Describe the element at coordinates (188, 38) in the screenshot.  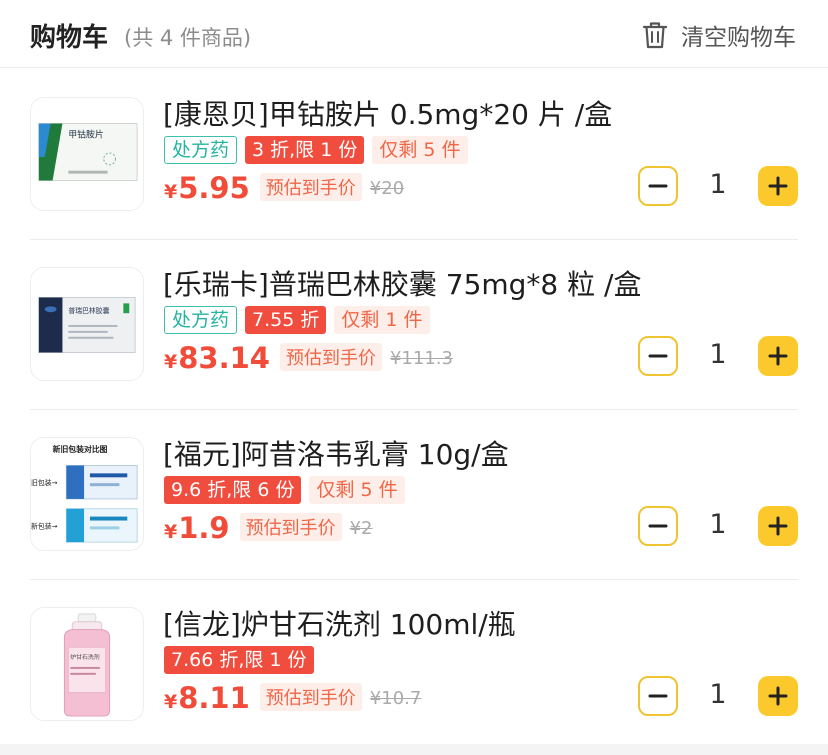
I see `item-count: (共 4 件商品)` at that location.